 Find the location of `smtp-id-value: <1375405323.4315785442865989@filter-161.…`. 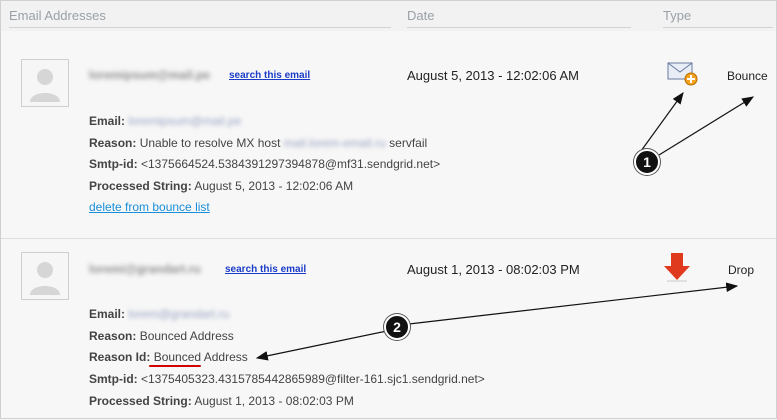

smtp-id-value: <1375405323.4315785442865989@filter-161.… is located at coordinates (313, 379).